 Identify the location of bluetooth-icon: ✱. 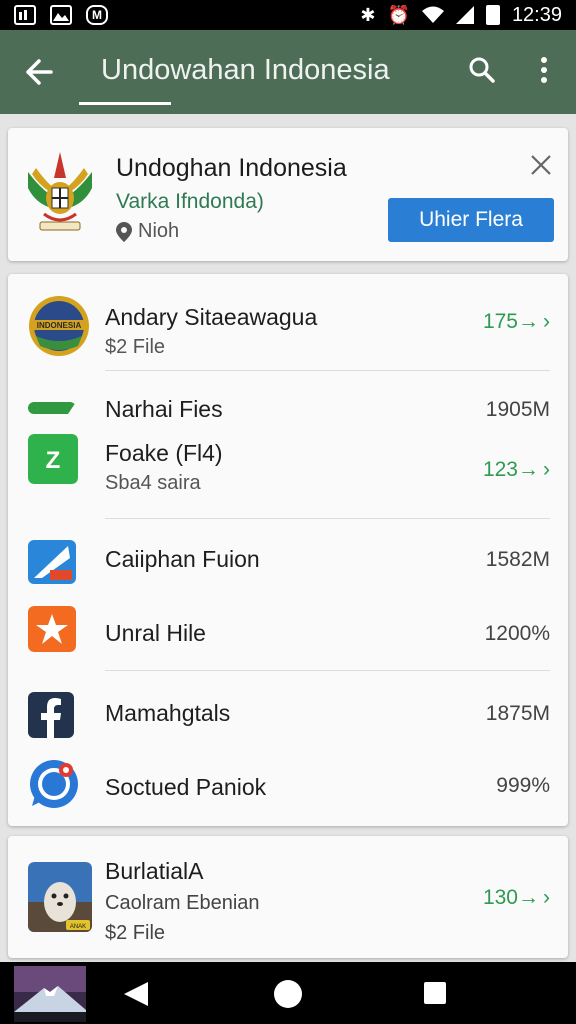
(368, 14).